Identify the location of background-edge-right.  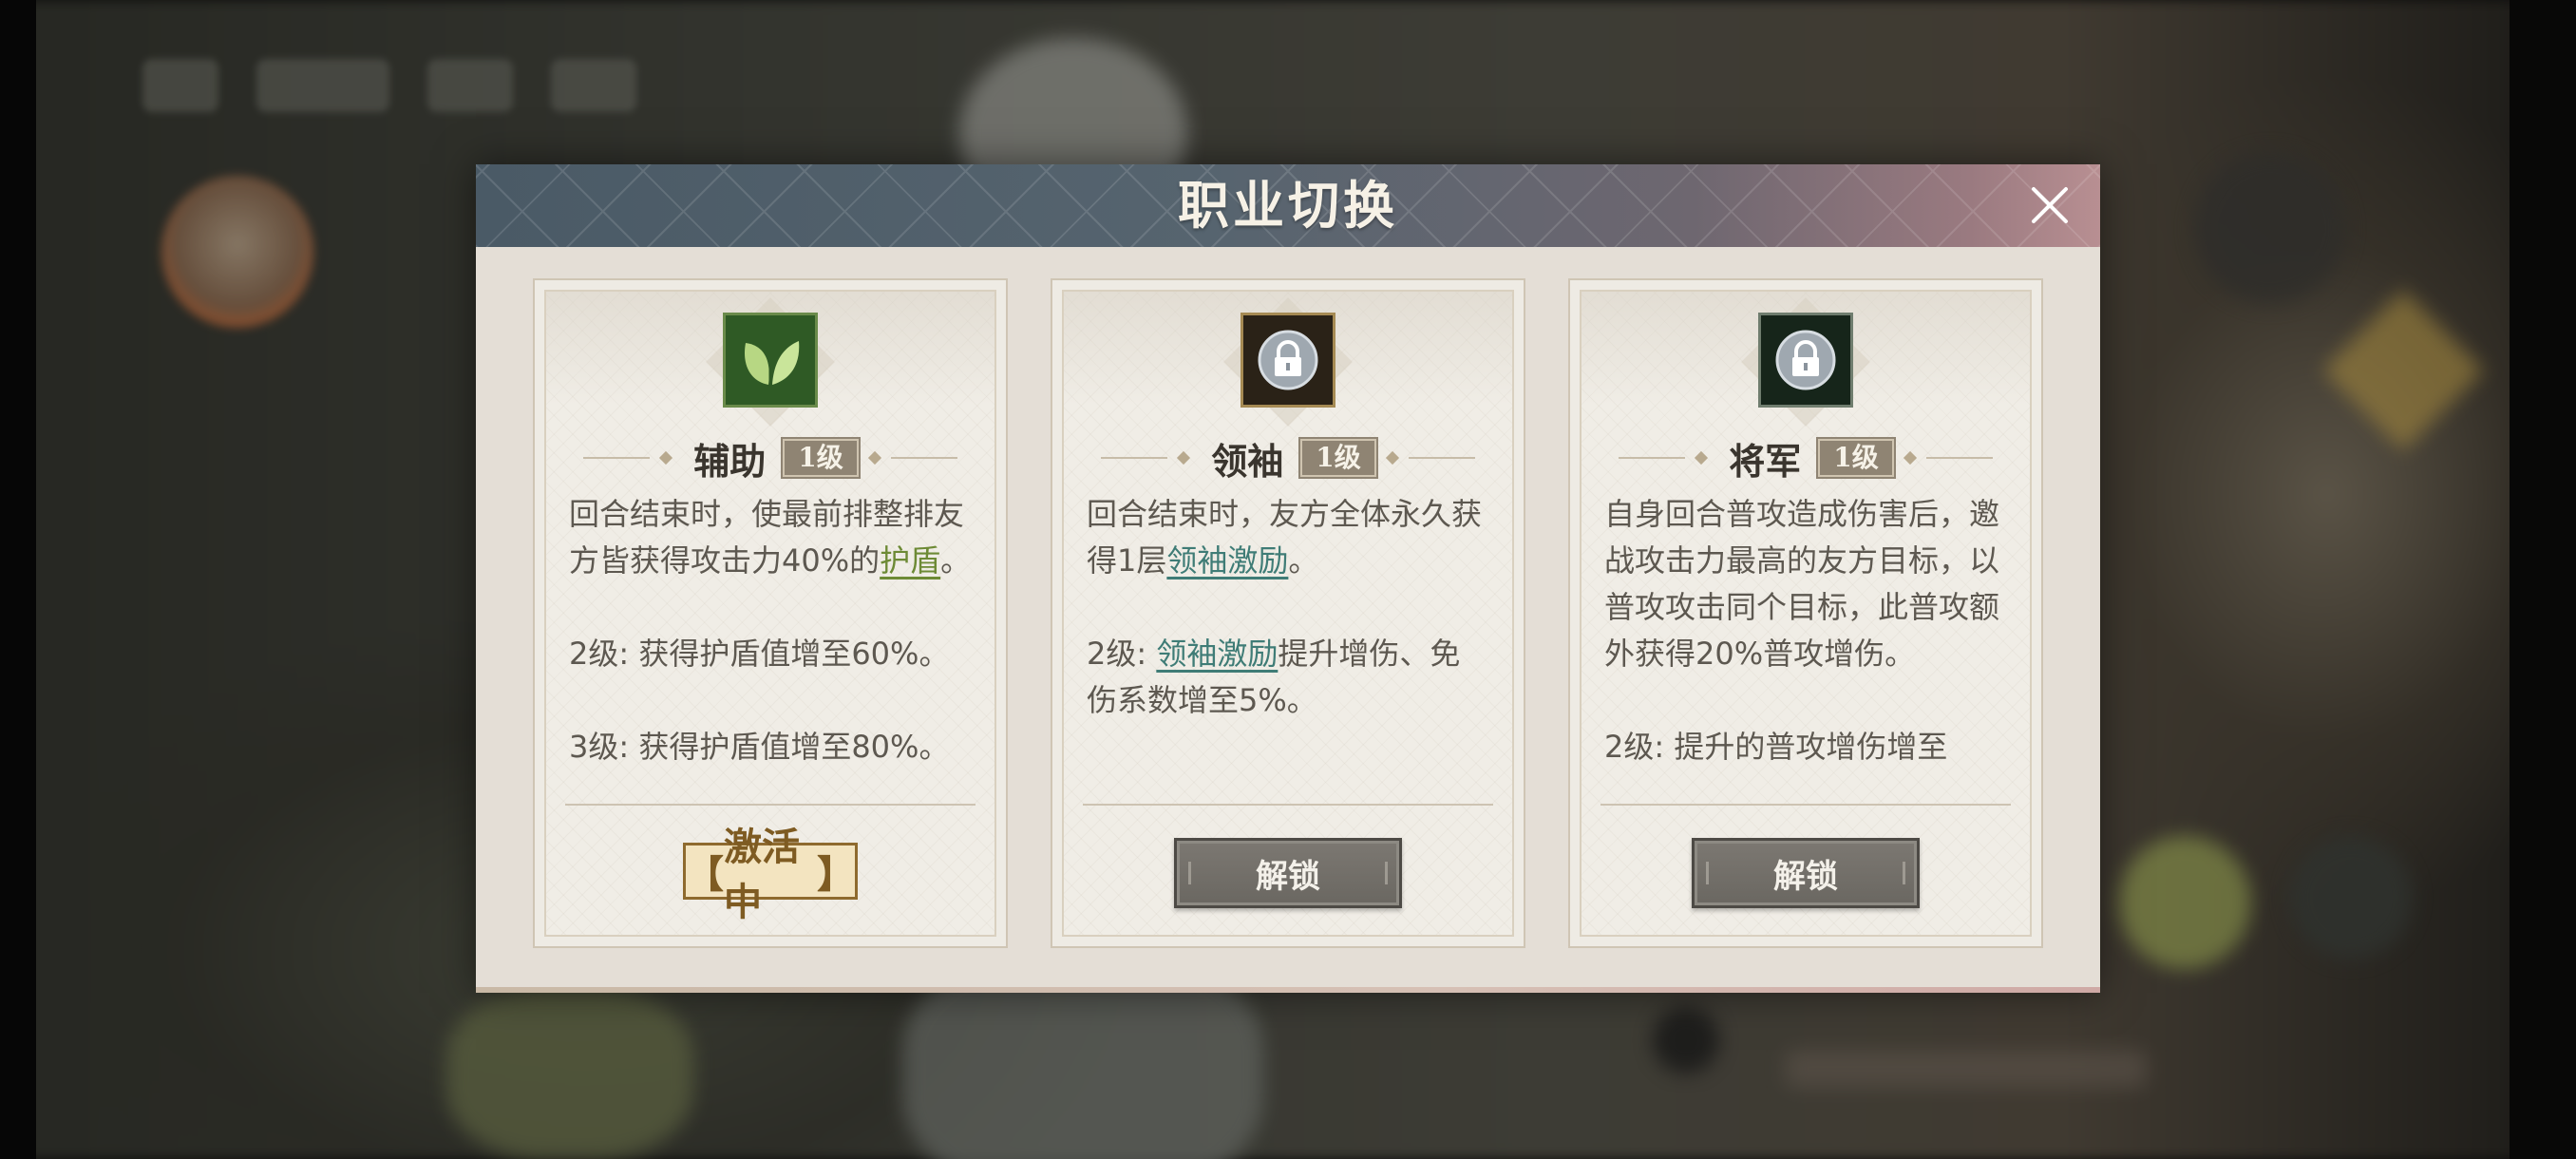
(2543, 579).